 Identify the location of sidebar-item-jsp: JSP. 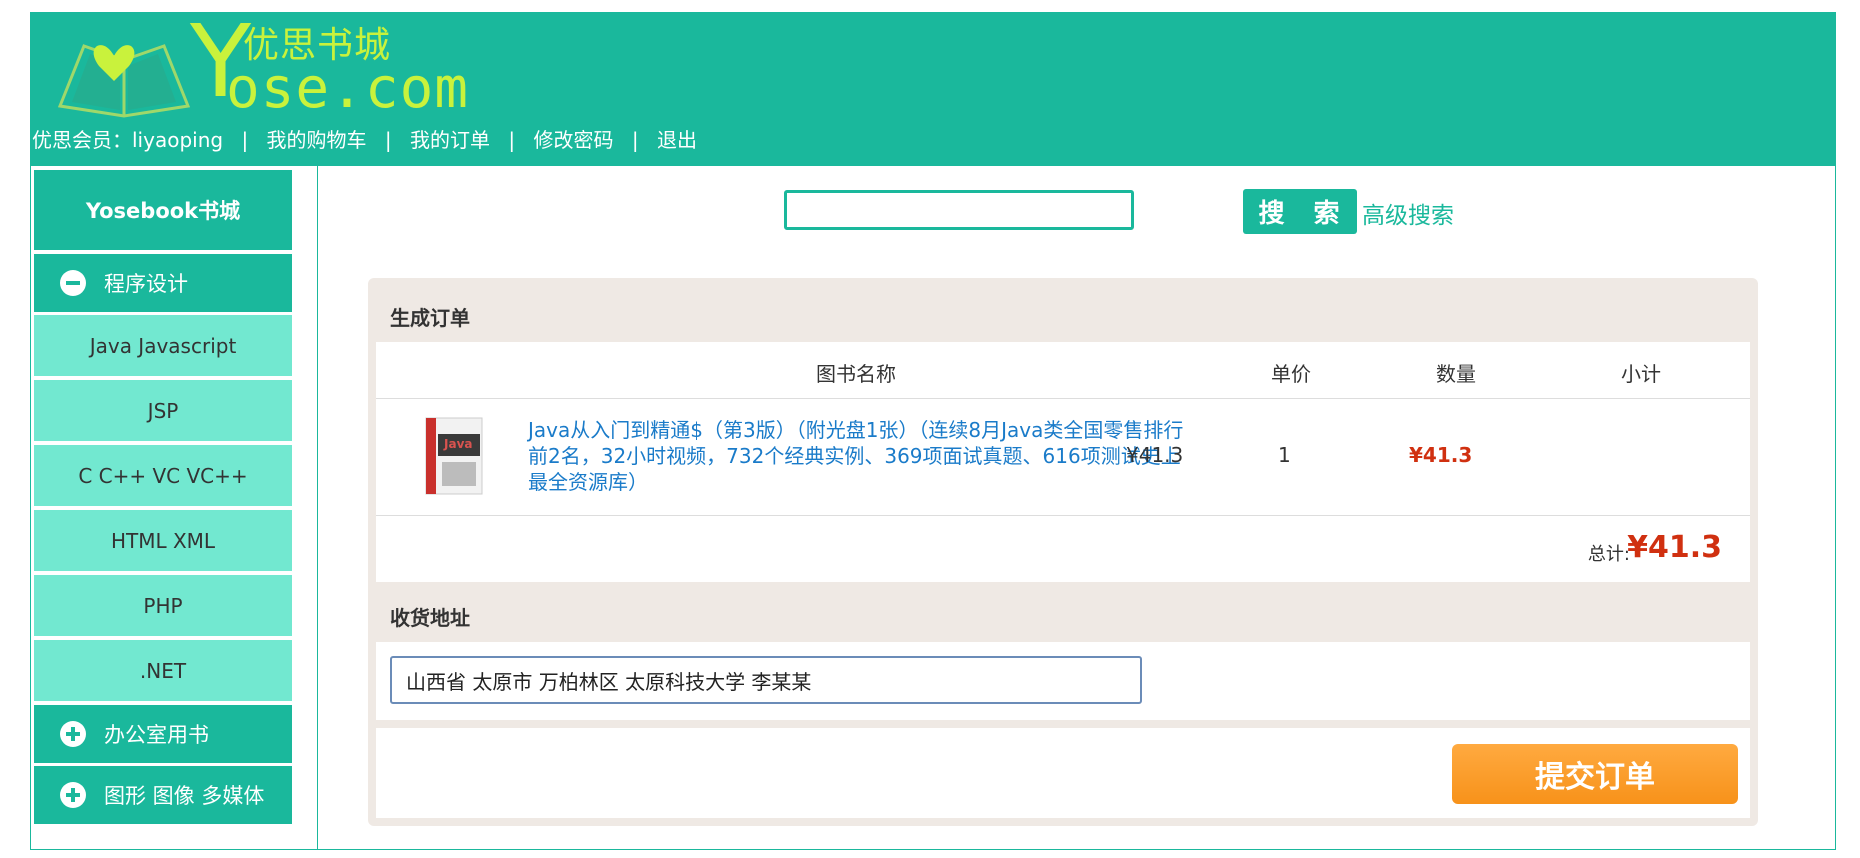
(163, 410).